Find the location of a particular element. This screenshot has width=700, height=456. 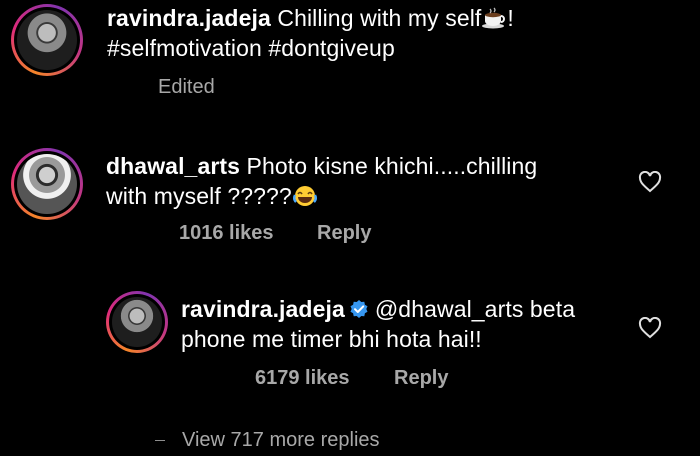

view-more-divider is located at coordinates (160, 440).